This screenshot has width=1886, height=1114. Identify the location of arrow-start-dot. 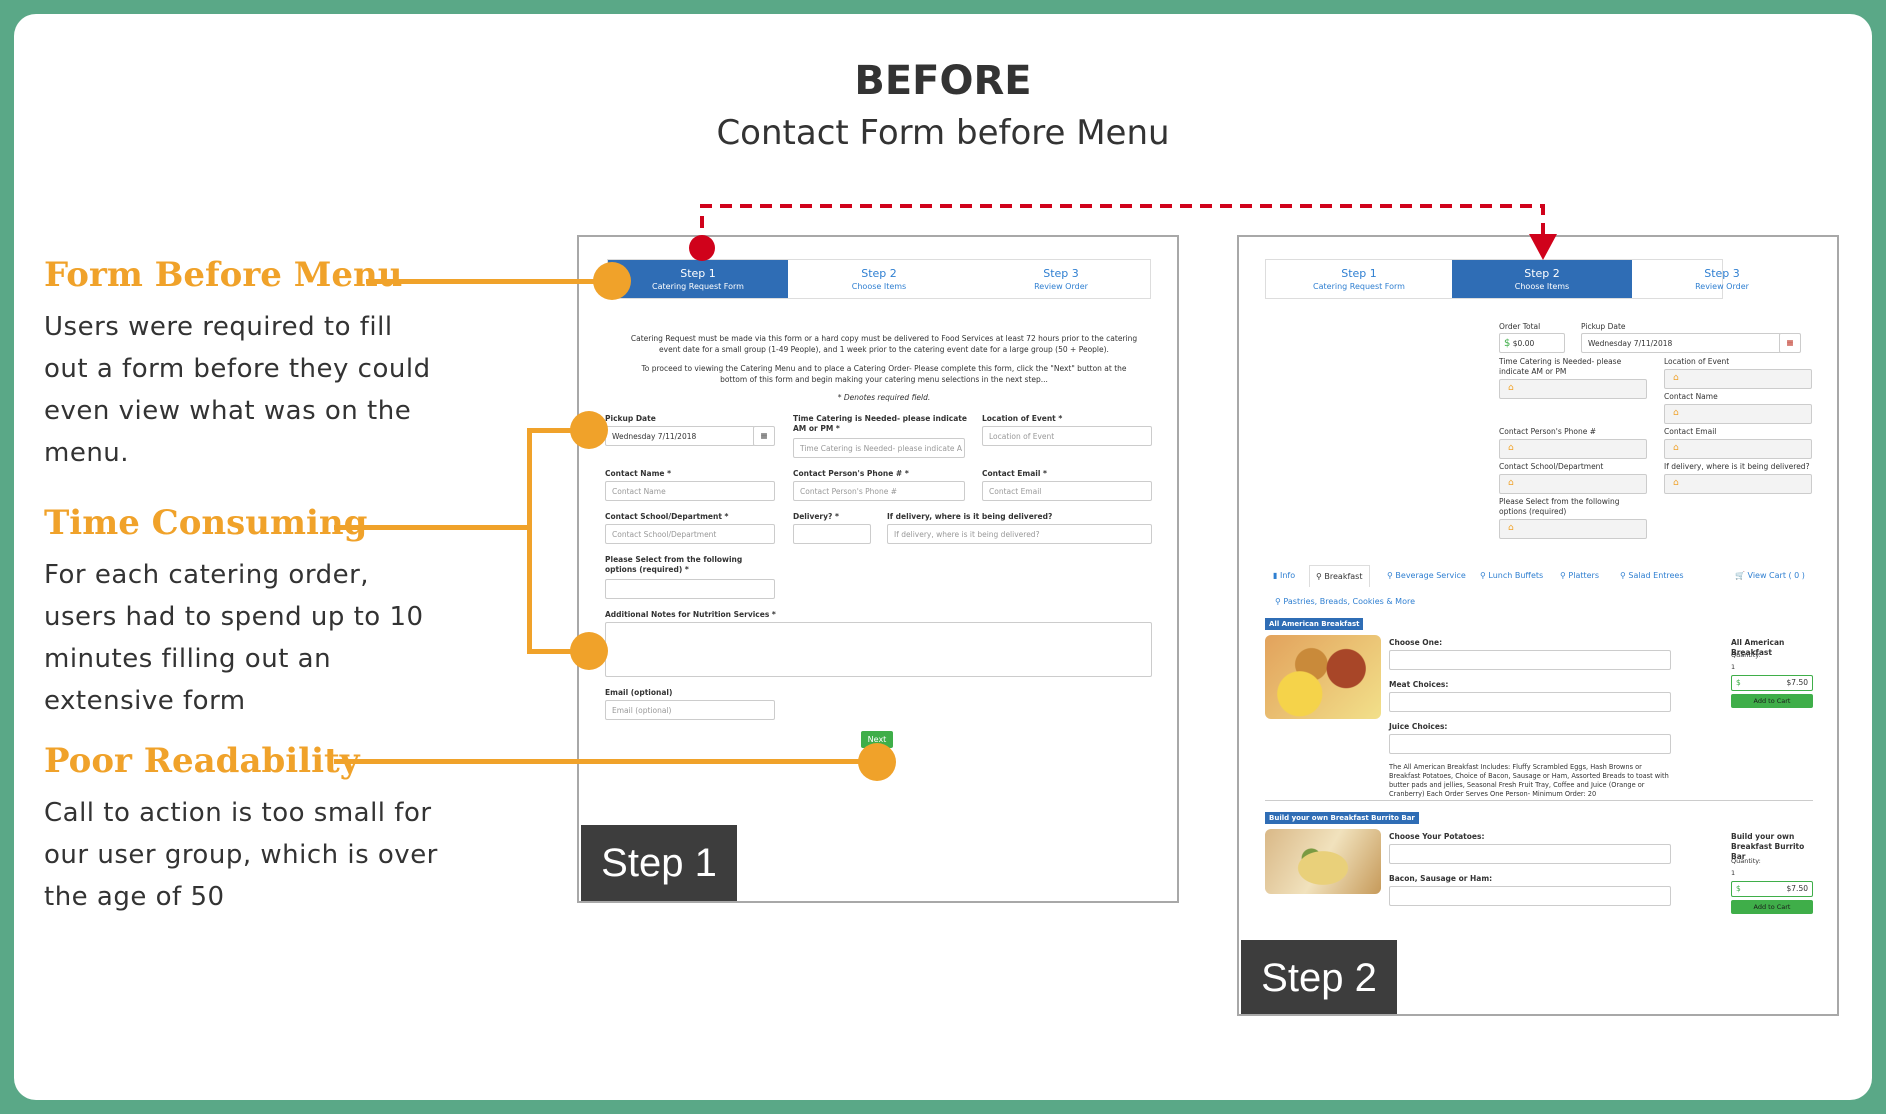
(702, 248).